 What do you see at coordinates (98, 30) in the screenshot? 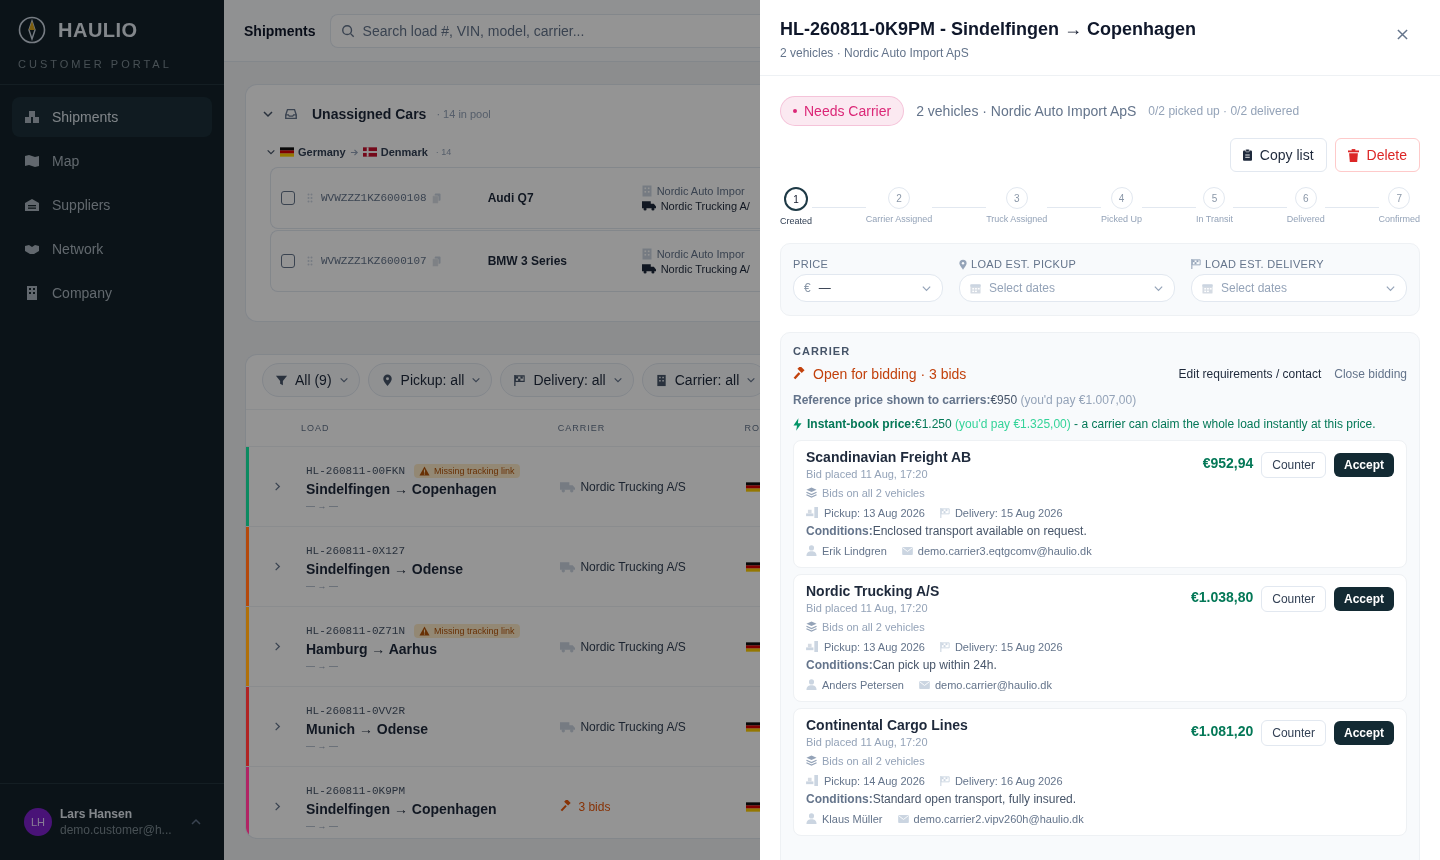
I see `brand-name: HAULIO` at bounding box center [98, 30].